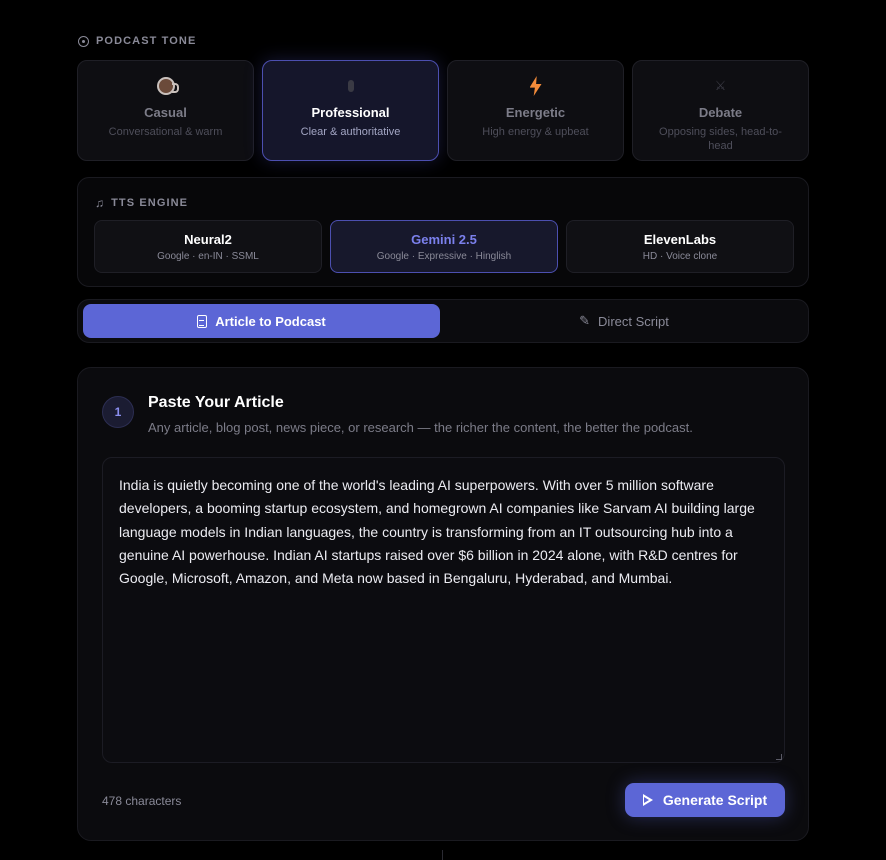 The height and width of the screenshot is (860, 886). What do you see at coordinates (167, 86) in the screenshot?
I see `coffee-cup-icon` at bounding box center [167, 86].